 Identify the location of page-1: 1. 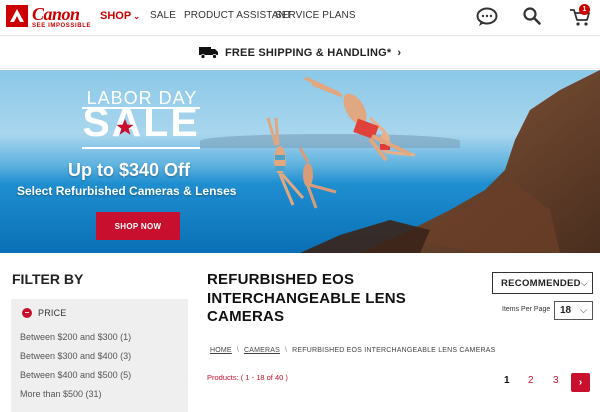
(507, 380).